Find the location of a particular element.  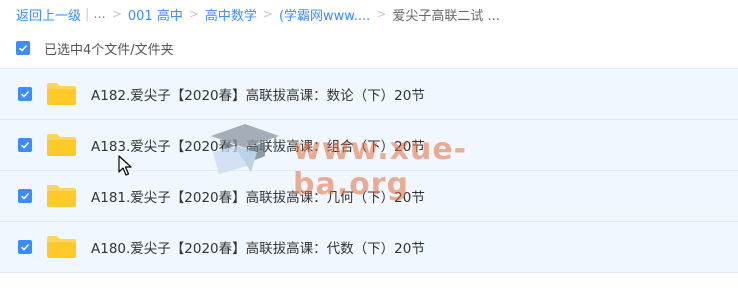

breadcrumb-item-math: 高中数学 is located at coordinates (231, 14).